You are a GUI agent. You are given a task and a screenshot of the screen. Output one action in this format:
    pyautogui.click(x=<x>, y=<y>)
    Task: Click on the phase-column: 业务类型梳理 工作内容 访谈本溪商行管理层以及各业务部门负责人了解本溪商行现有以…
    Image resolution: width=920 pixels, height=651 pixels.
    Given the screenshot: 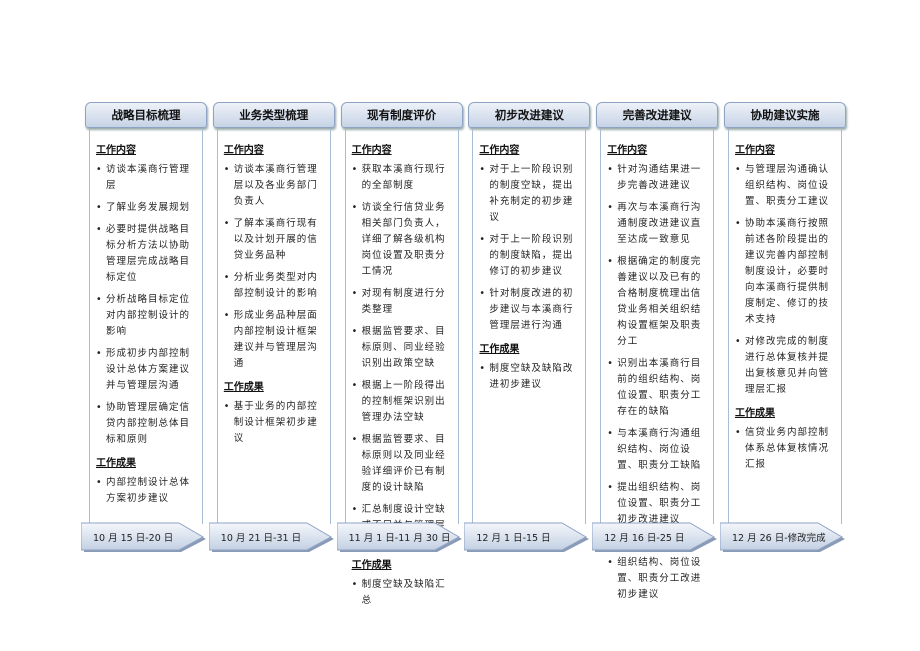 What is the action you would take?
    pyautogui.click(x=273, y=313)
    